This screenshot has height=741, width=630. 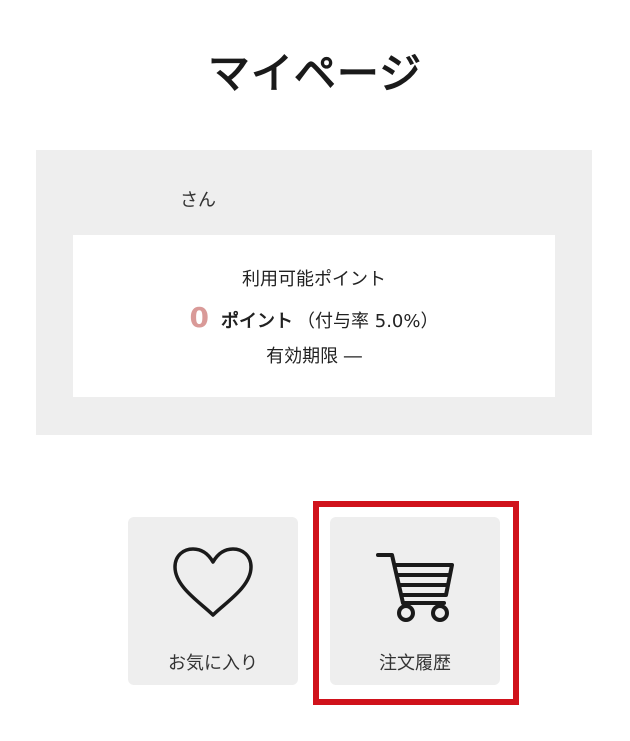 I want to click on points-value: 0, so click(x=199, y=317).